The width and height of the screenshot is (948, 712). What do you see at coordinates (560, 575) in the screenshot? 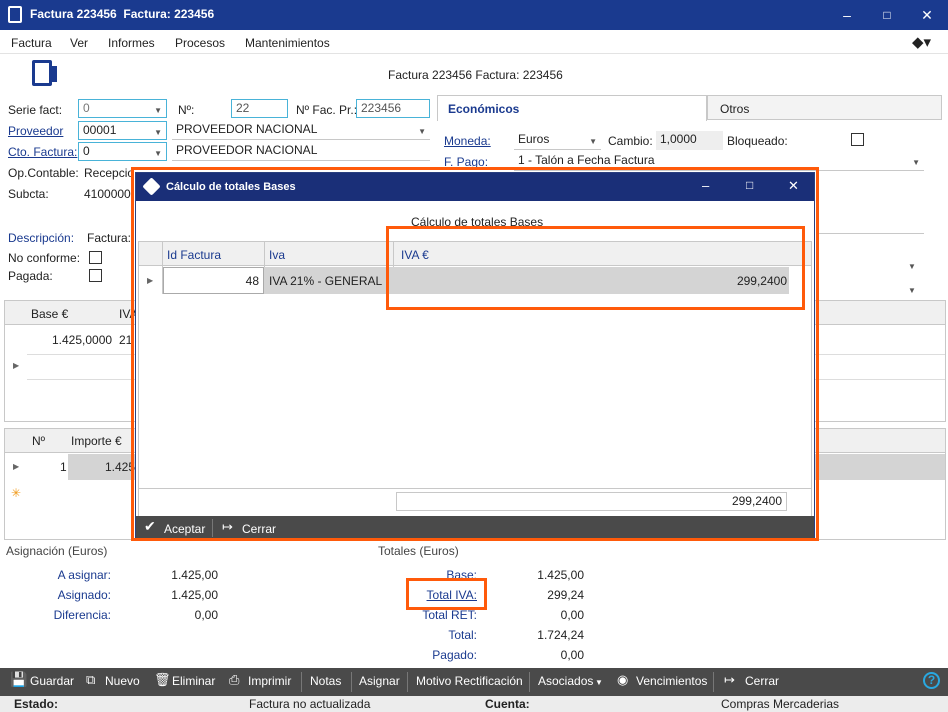
I see `base-value: 1.425,00` at bounding box center [560, 575].